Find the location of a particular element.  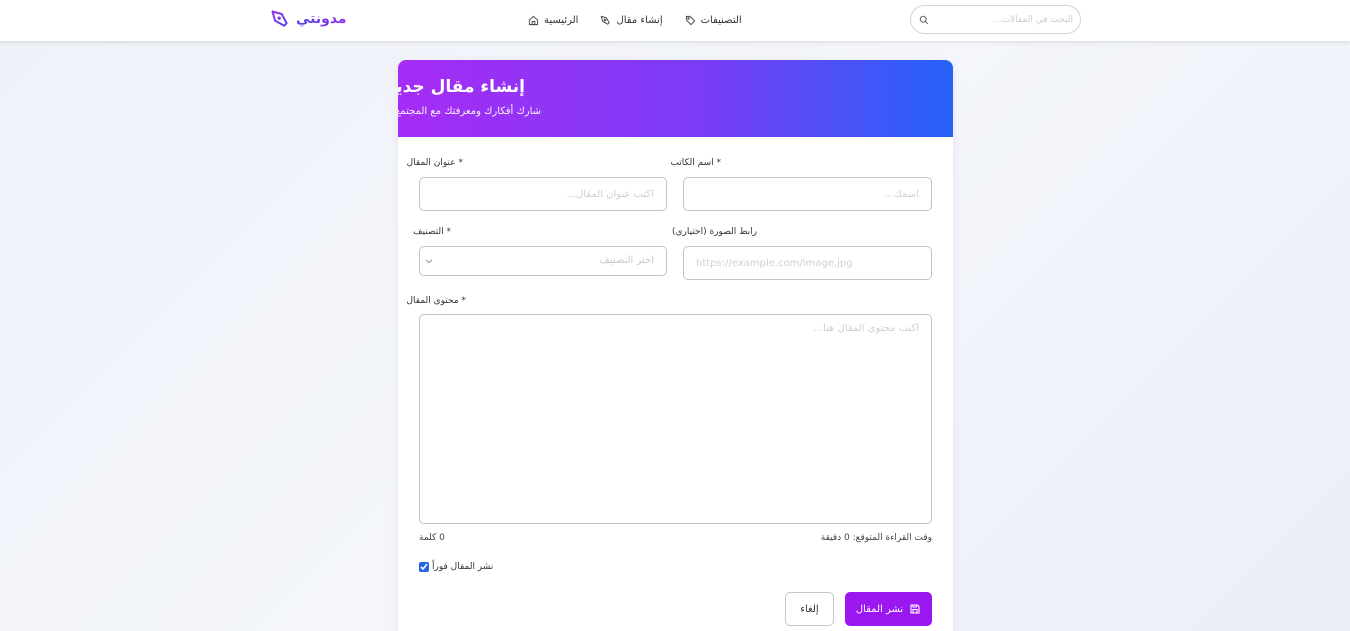

pen-icon is located at coordinates (606, 20).